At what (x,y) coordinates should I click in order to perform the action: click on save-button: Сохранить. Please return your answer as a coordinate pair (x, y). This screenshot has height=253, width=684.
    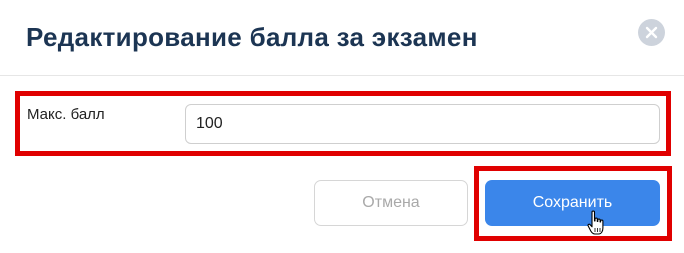
    Looking at the image, I should click on (572, 203).